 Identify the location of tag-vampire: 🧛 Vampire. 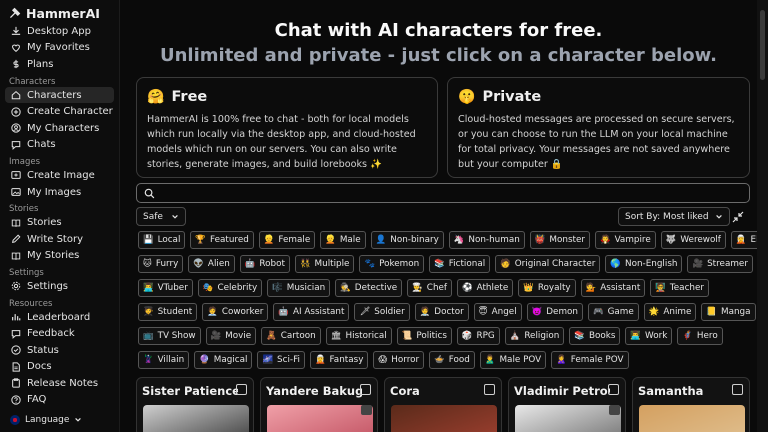
(625, 240).